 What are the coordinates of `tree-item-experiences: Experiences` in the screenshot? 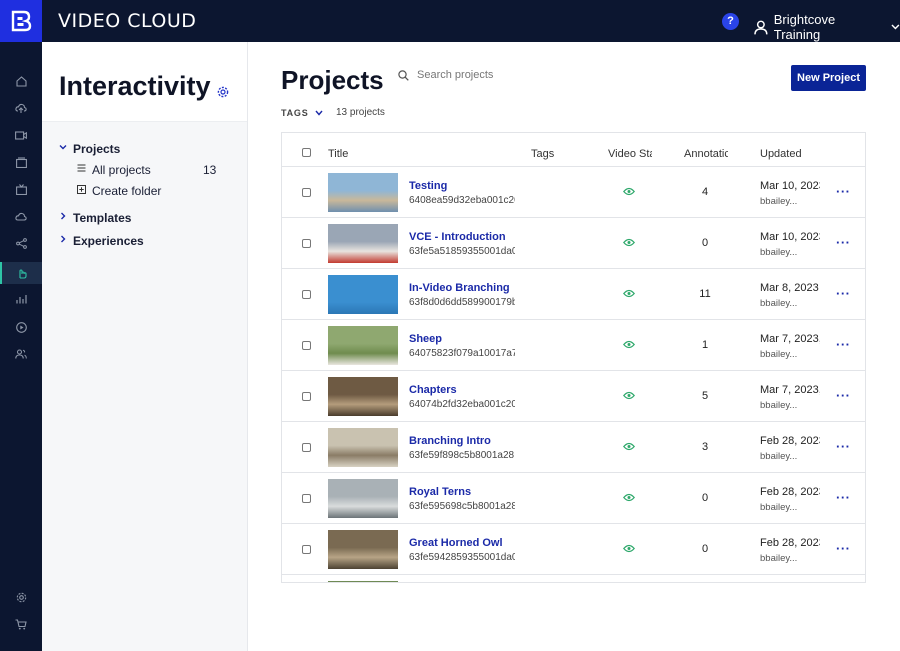 It's located at (144, 240).